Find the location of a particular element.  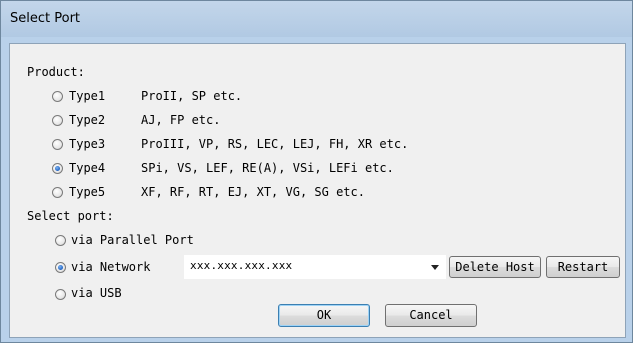

port-option-label: via USB is located at coordinates (96, 293).